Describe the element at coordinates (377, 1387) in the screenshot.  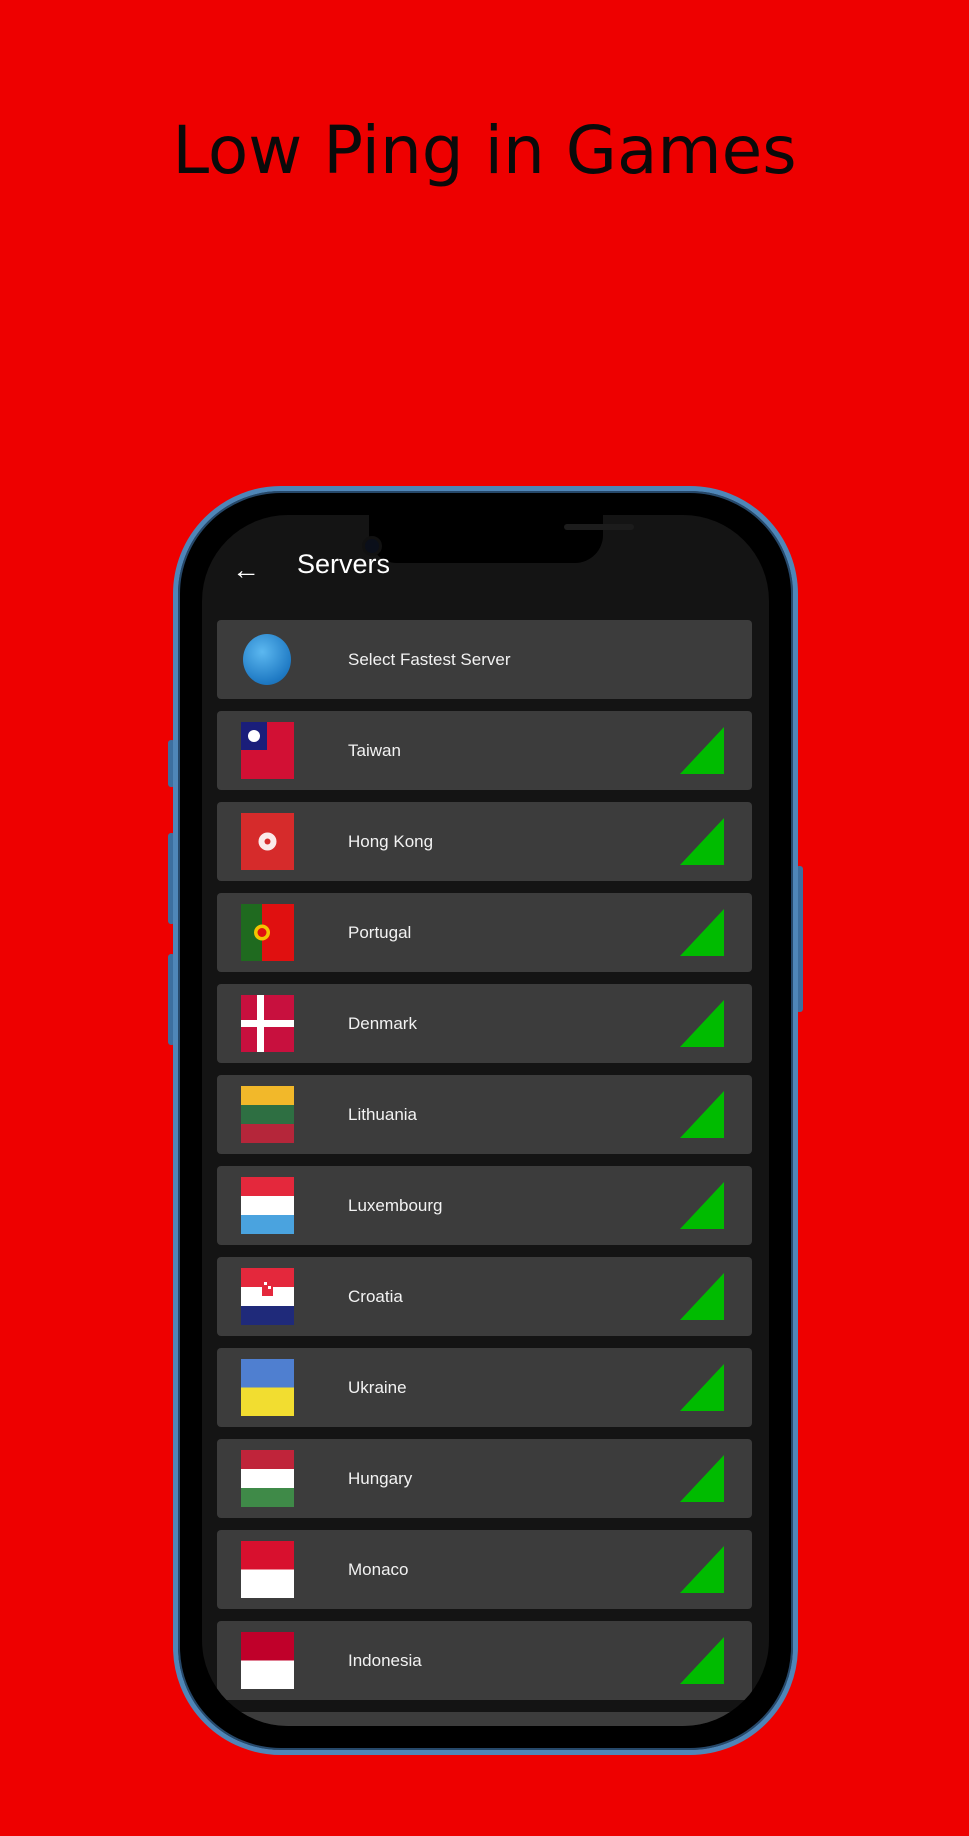
I see `server-name: Ukraine` at that location.